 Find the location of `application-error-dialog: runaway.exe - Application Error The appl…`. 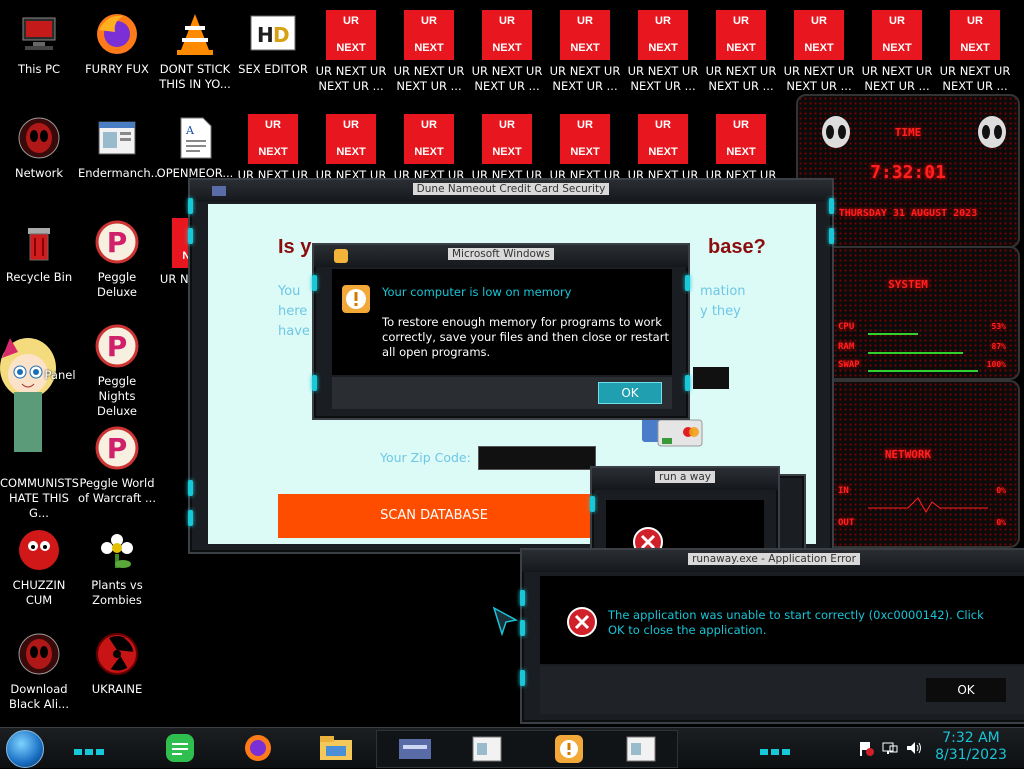

application-error-dialog: runaway.exe - Application Error The appl… is located at coordinates (772, 636).